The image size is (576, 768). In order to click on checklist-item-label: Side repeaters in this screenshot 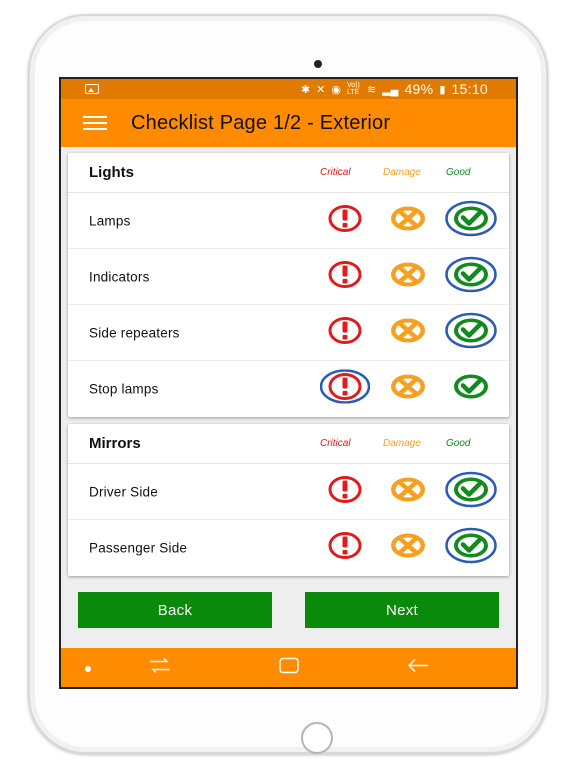, I will do `click(134, 332)`.